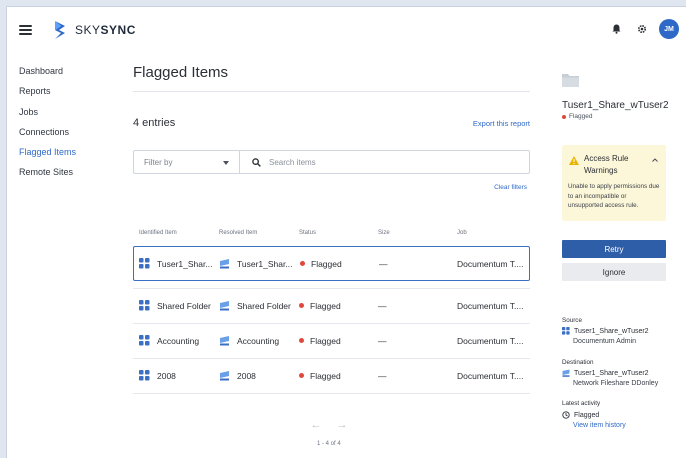 This screenshot has height=458, width=686. Describe the element at coordinates (69, 91) in the screenshot. I see `sidebar-item-reports: Reports` at that location.